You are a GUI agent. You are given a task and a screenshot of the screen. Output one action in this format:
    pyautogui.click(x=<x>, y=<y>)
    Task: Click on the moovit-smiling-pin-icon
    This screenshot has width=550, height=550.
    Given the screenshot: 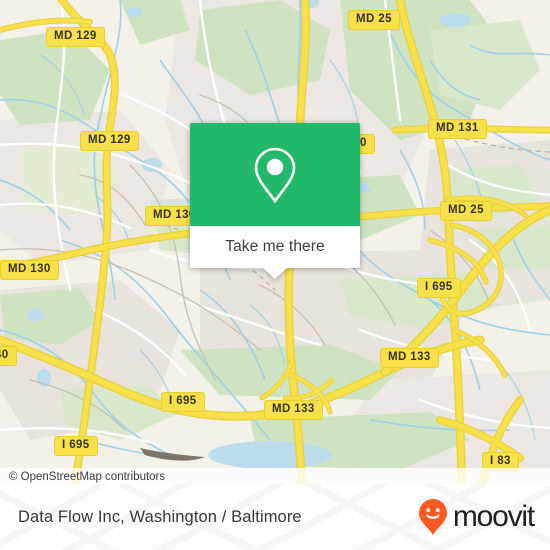 What is the action you would take?
    pyautogui.click(x=432, y=517)
    